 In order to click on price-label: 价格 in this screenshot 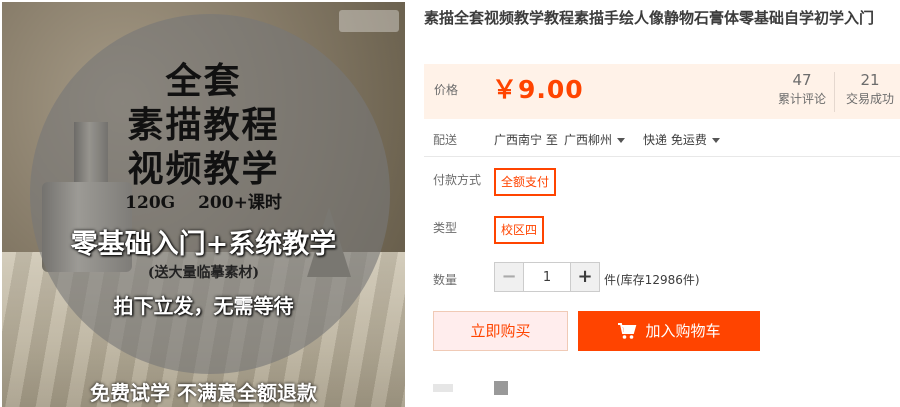, I will do `click(446, 90)`.